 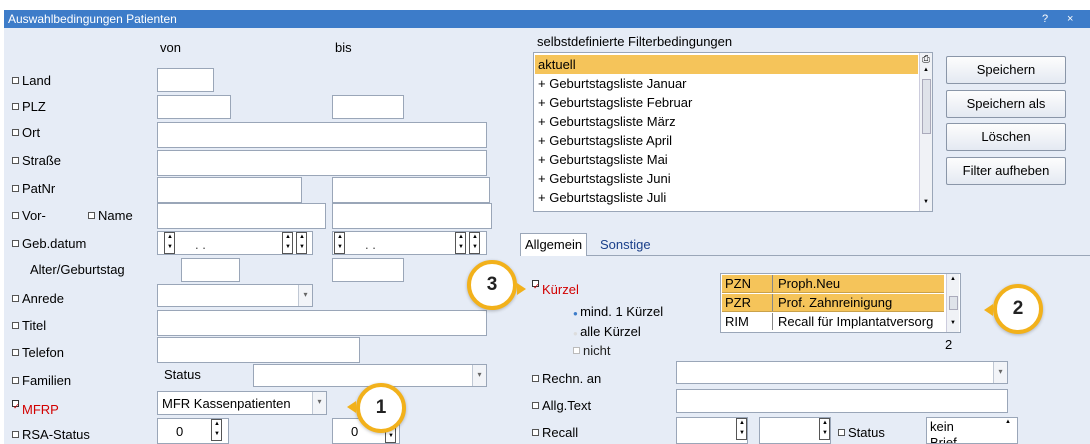 What do you see at coordinates (35, 408) in the screenshot?
I see `mfrp-checkbox-row: MFRP` at bounding box center [35, 408].